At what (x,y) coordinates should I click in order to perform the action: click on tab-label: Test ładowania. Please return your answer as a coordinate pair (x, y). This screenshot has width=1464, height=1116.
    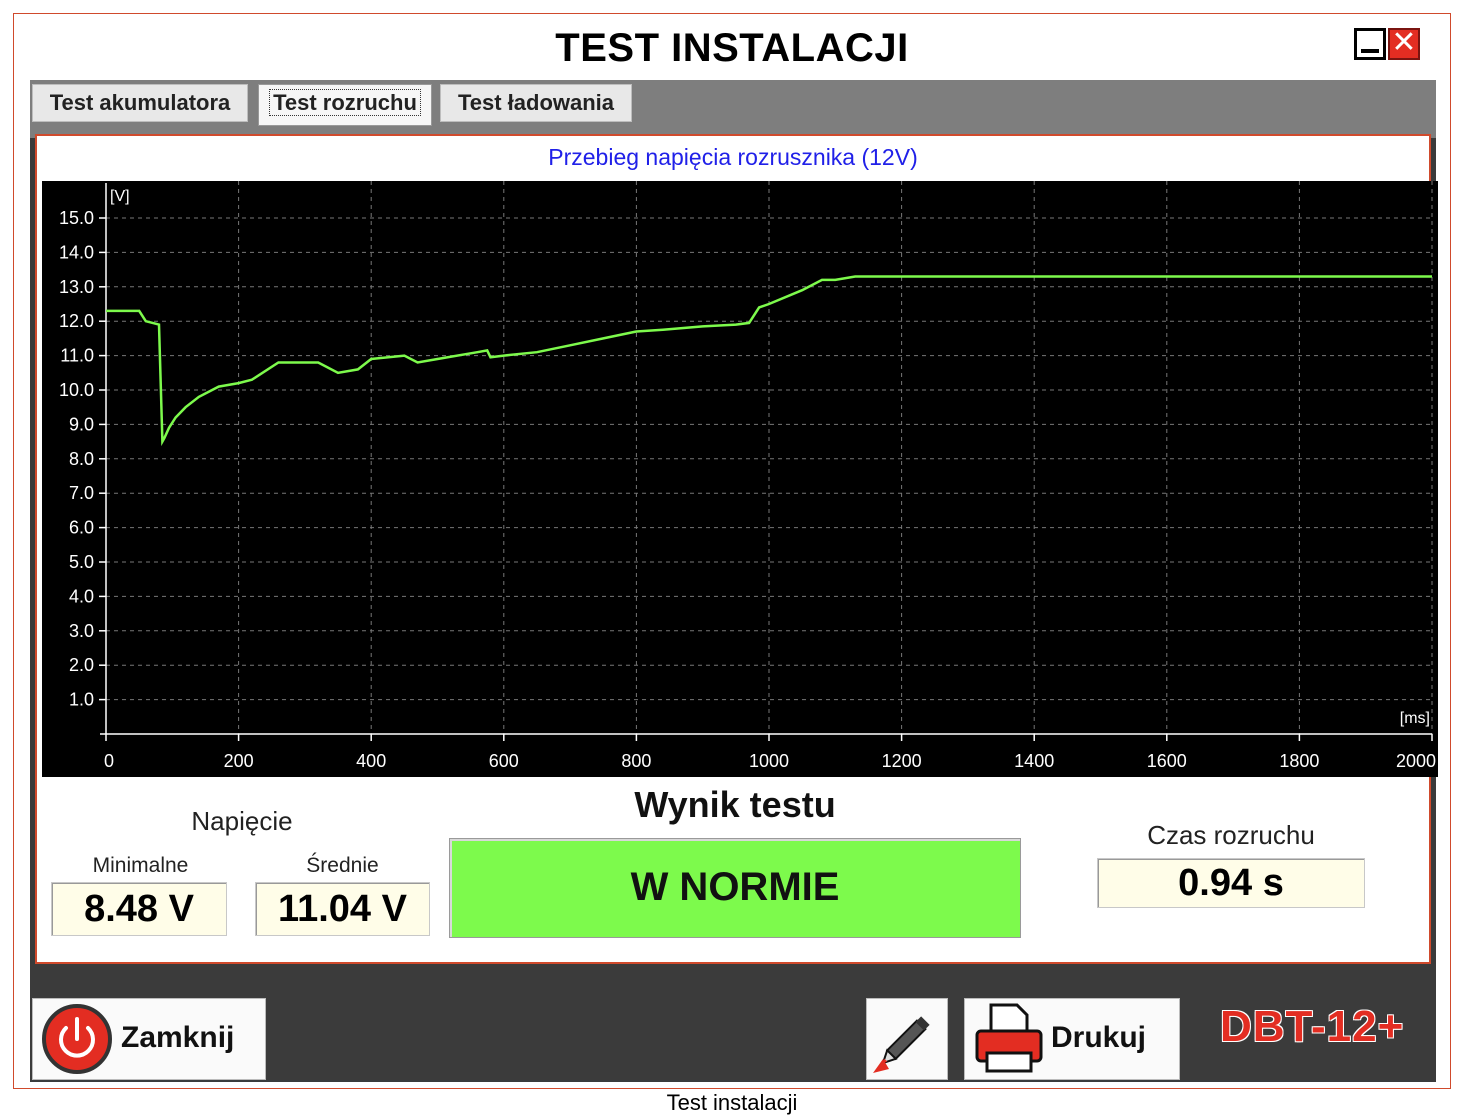
    Looking at the image, I should click on (536, 102).